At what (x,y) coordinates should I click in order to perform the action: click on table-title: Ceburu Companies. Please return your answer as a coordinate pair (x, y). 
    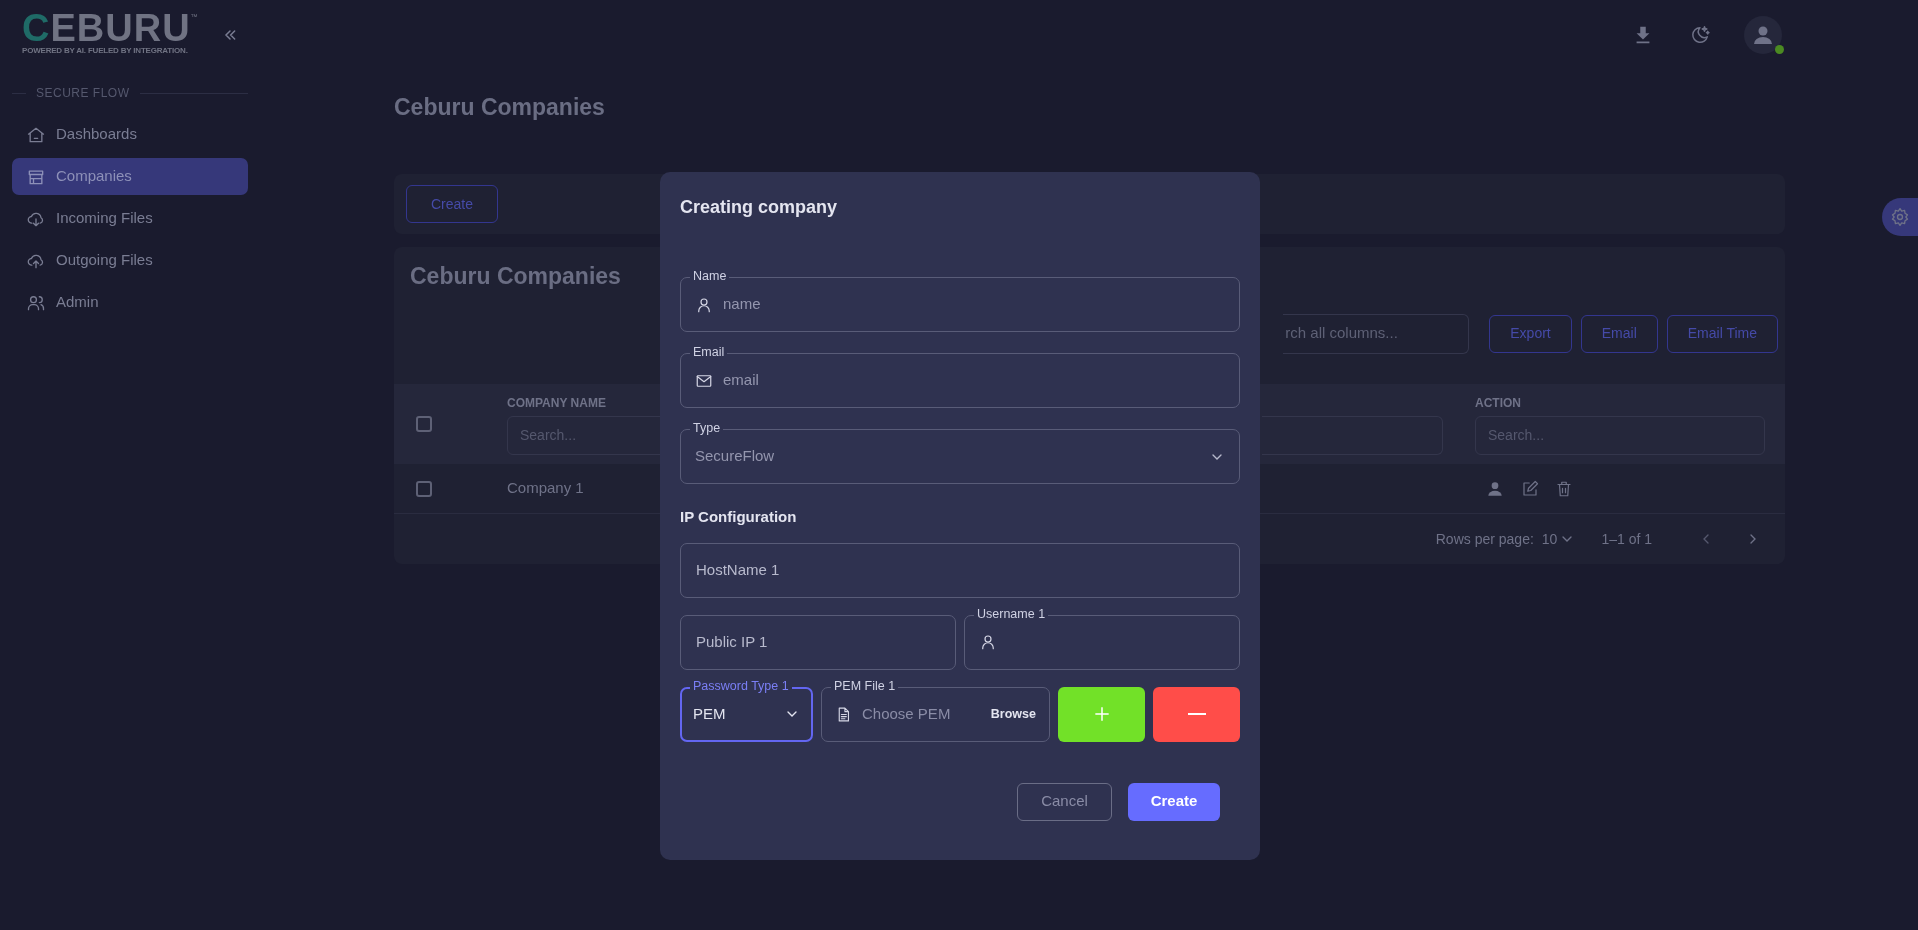
    Looking at the image, I should click on (515, 276).